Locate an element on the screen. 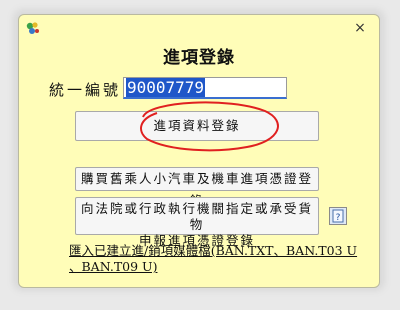 The height and width of the screenshot is (310, 400). purchase-data-entry-label: 進項資料登錄 is located at coordinates (197, 125).